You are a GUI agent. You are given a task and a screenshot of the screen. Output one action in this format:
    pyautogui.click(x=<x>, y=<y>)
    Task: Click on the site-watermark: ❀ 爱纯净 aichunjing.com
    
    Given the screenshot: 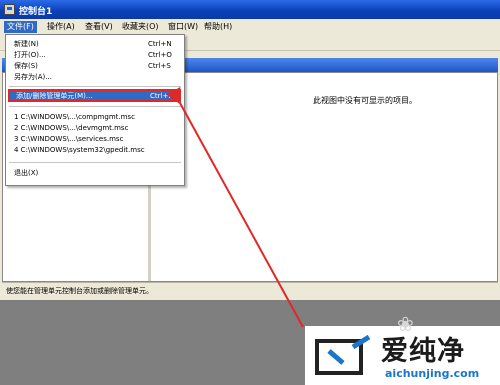 What is the action you would take?
    pyautogui.click(x=402, y=348)
    